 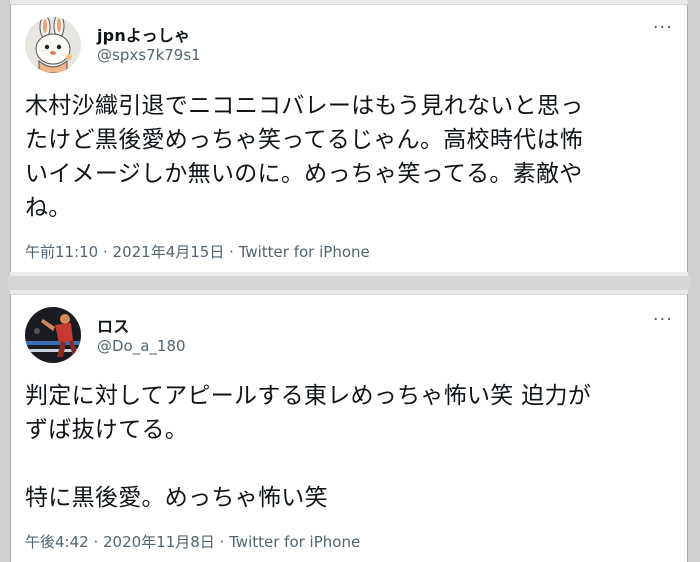 What do you see at coordinates (349, 283) in the screenshot?
I see `tweet-separator` at bounding box center [349, 283].